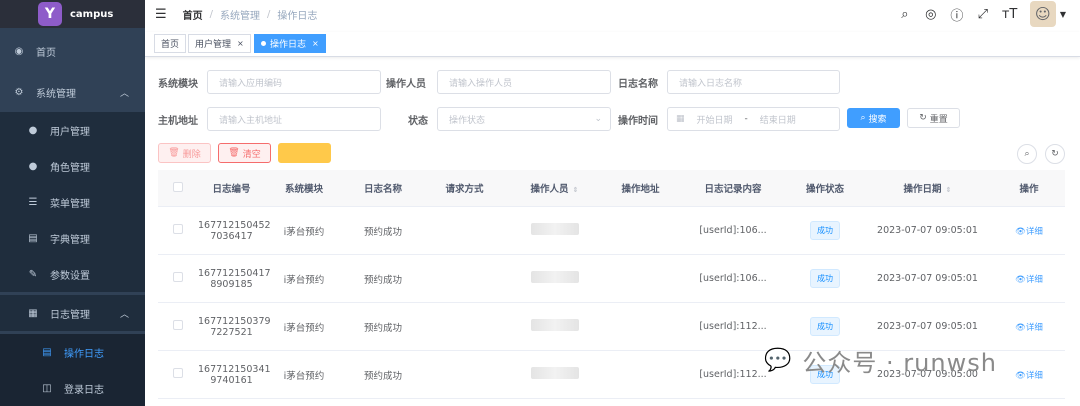  What do you see at coordinates (84, 354) in the screenshot?
I see `sidebar-item-label: 操作日志` at bounding box center [84, 354].